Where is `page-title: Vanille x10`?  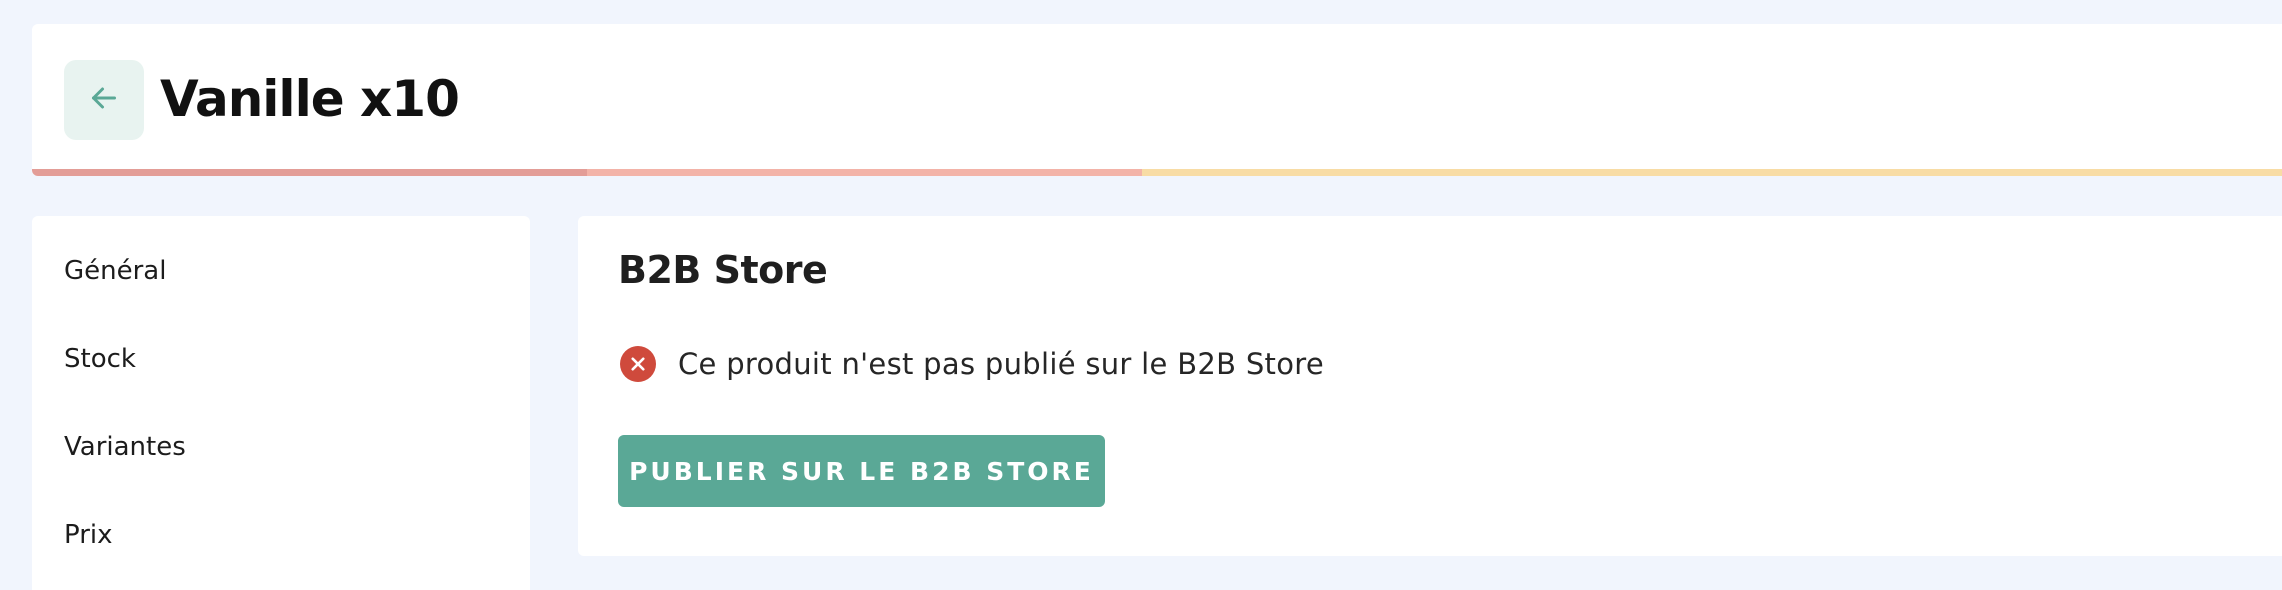
page-title: Vanille x10 is located at coordinates (310, 99).